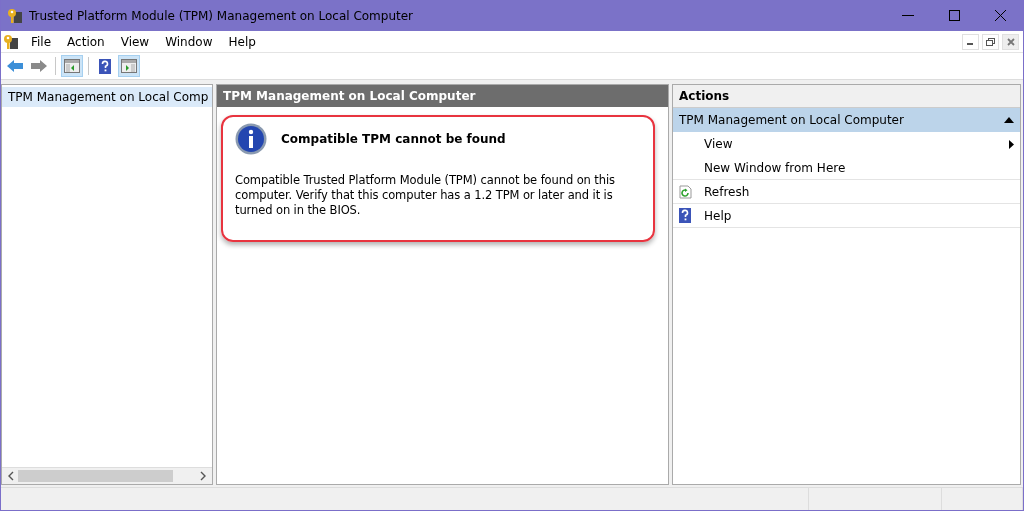  What do you see at coordinates (1009, 120) in the screenshot?
I see `collapse-icon` at bounding box center [1009, 120].